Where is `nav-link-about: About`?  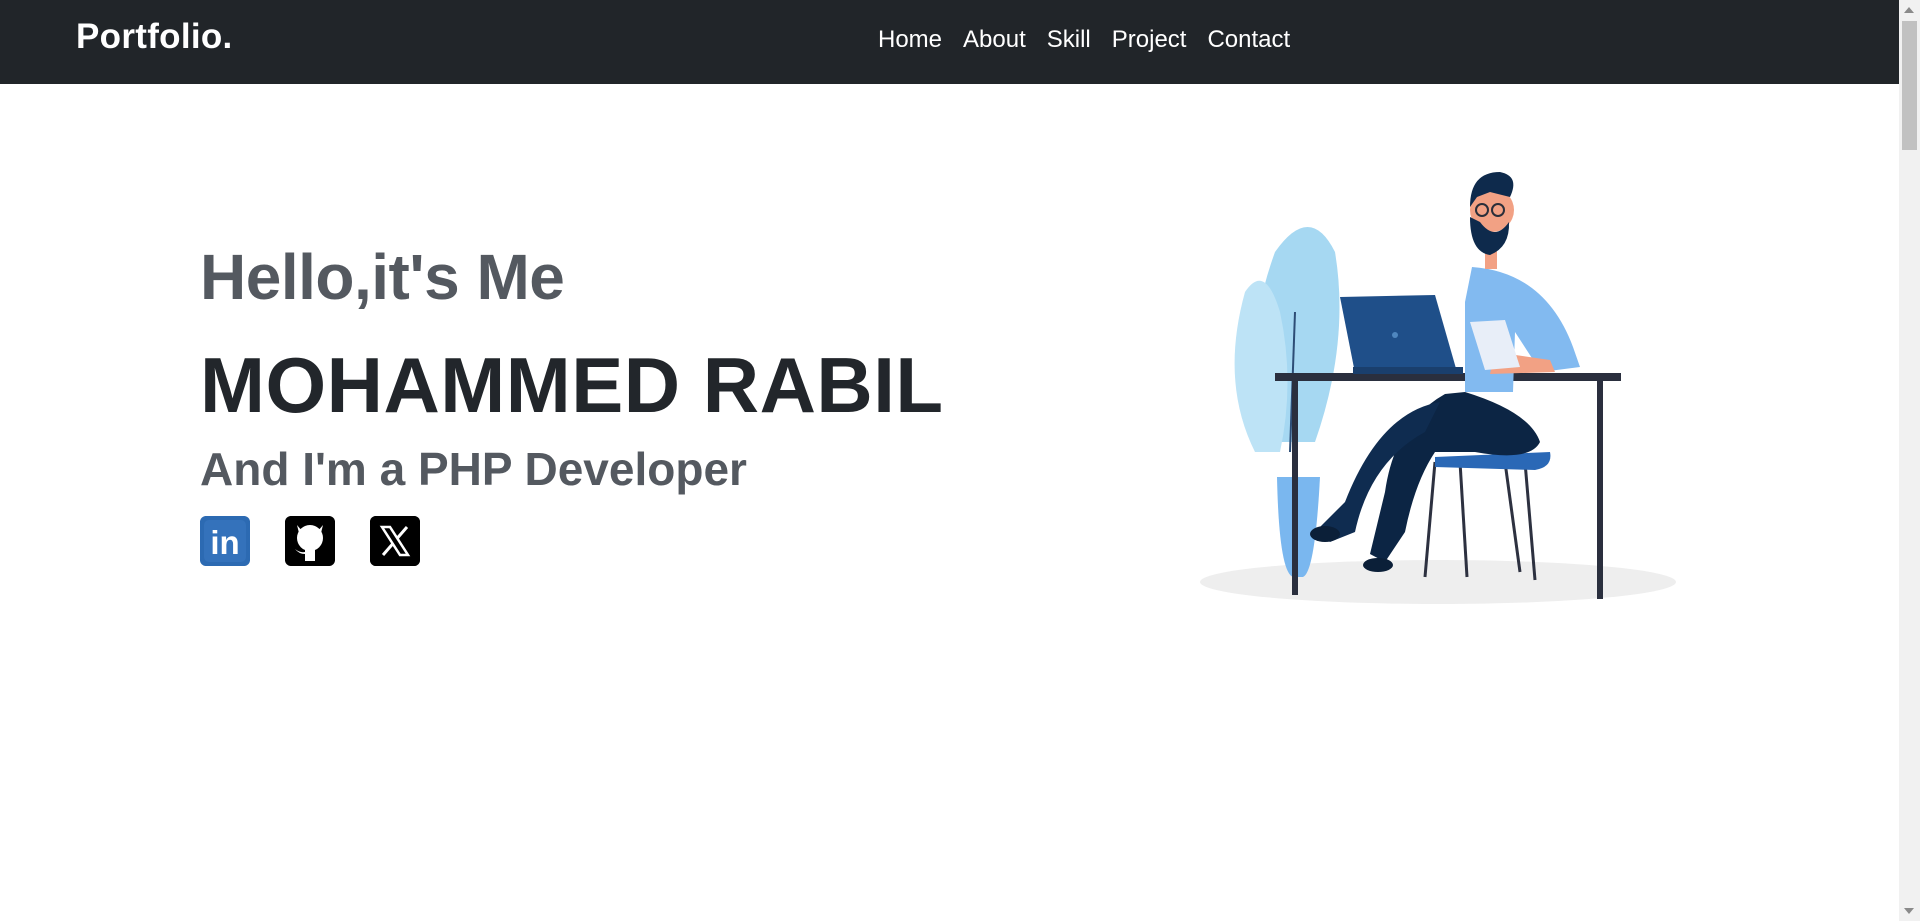
nav-link-about: About is located at coordinates (994, 40).